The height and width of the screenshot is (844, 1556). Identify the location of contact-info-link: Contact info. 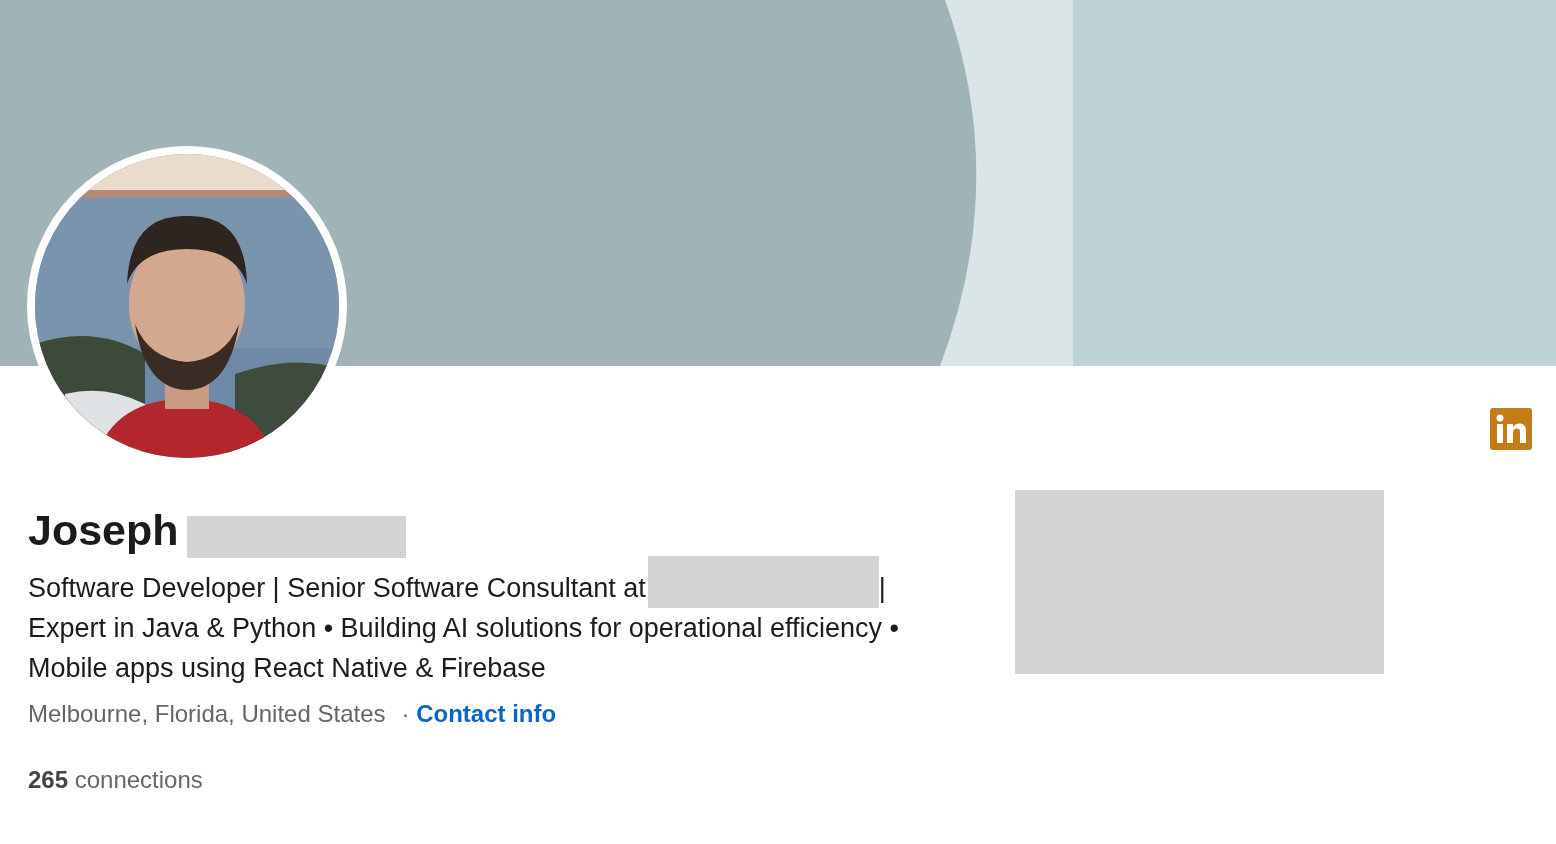
(486, 713).